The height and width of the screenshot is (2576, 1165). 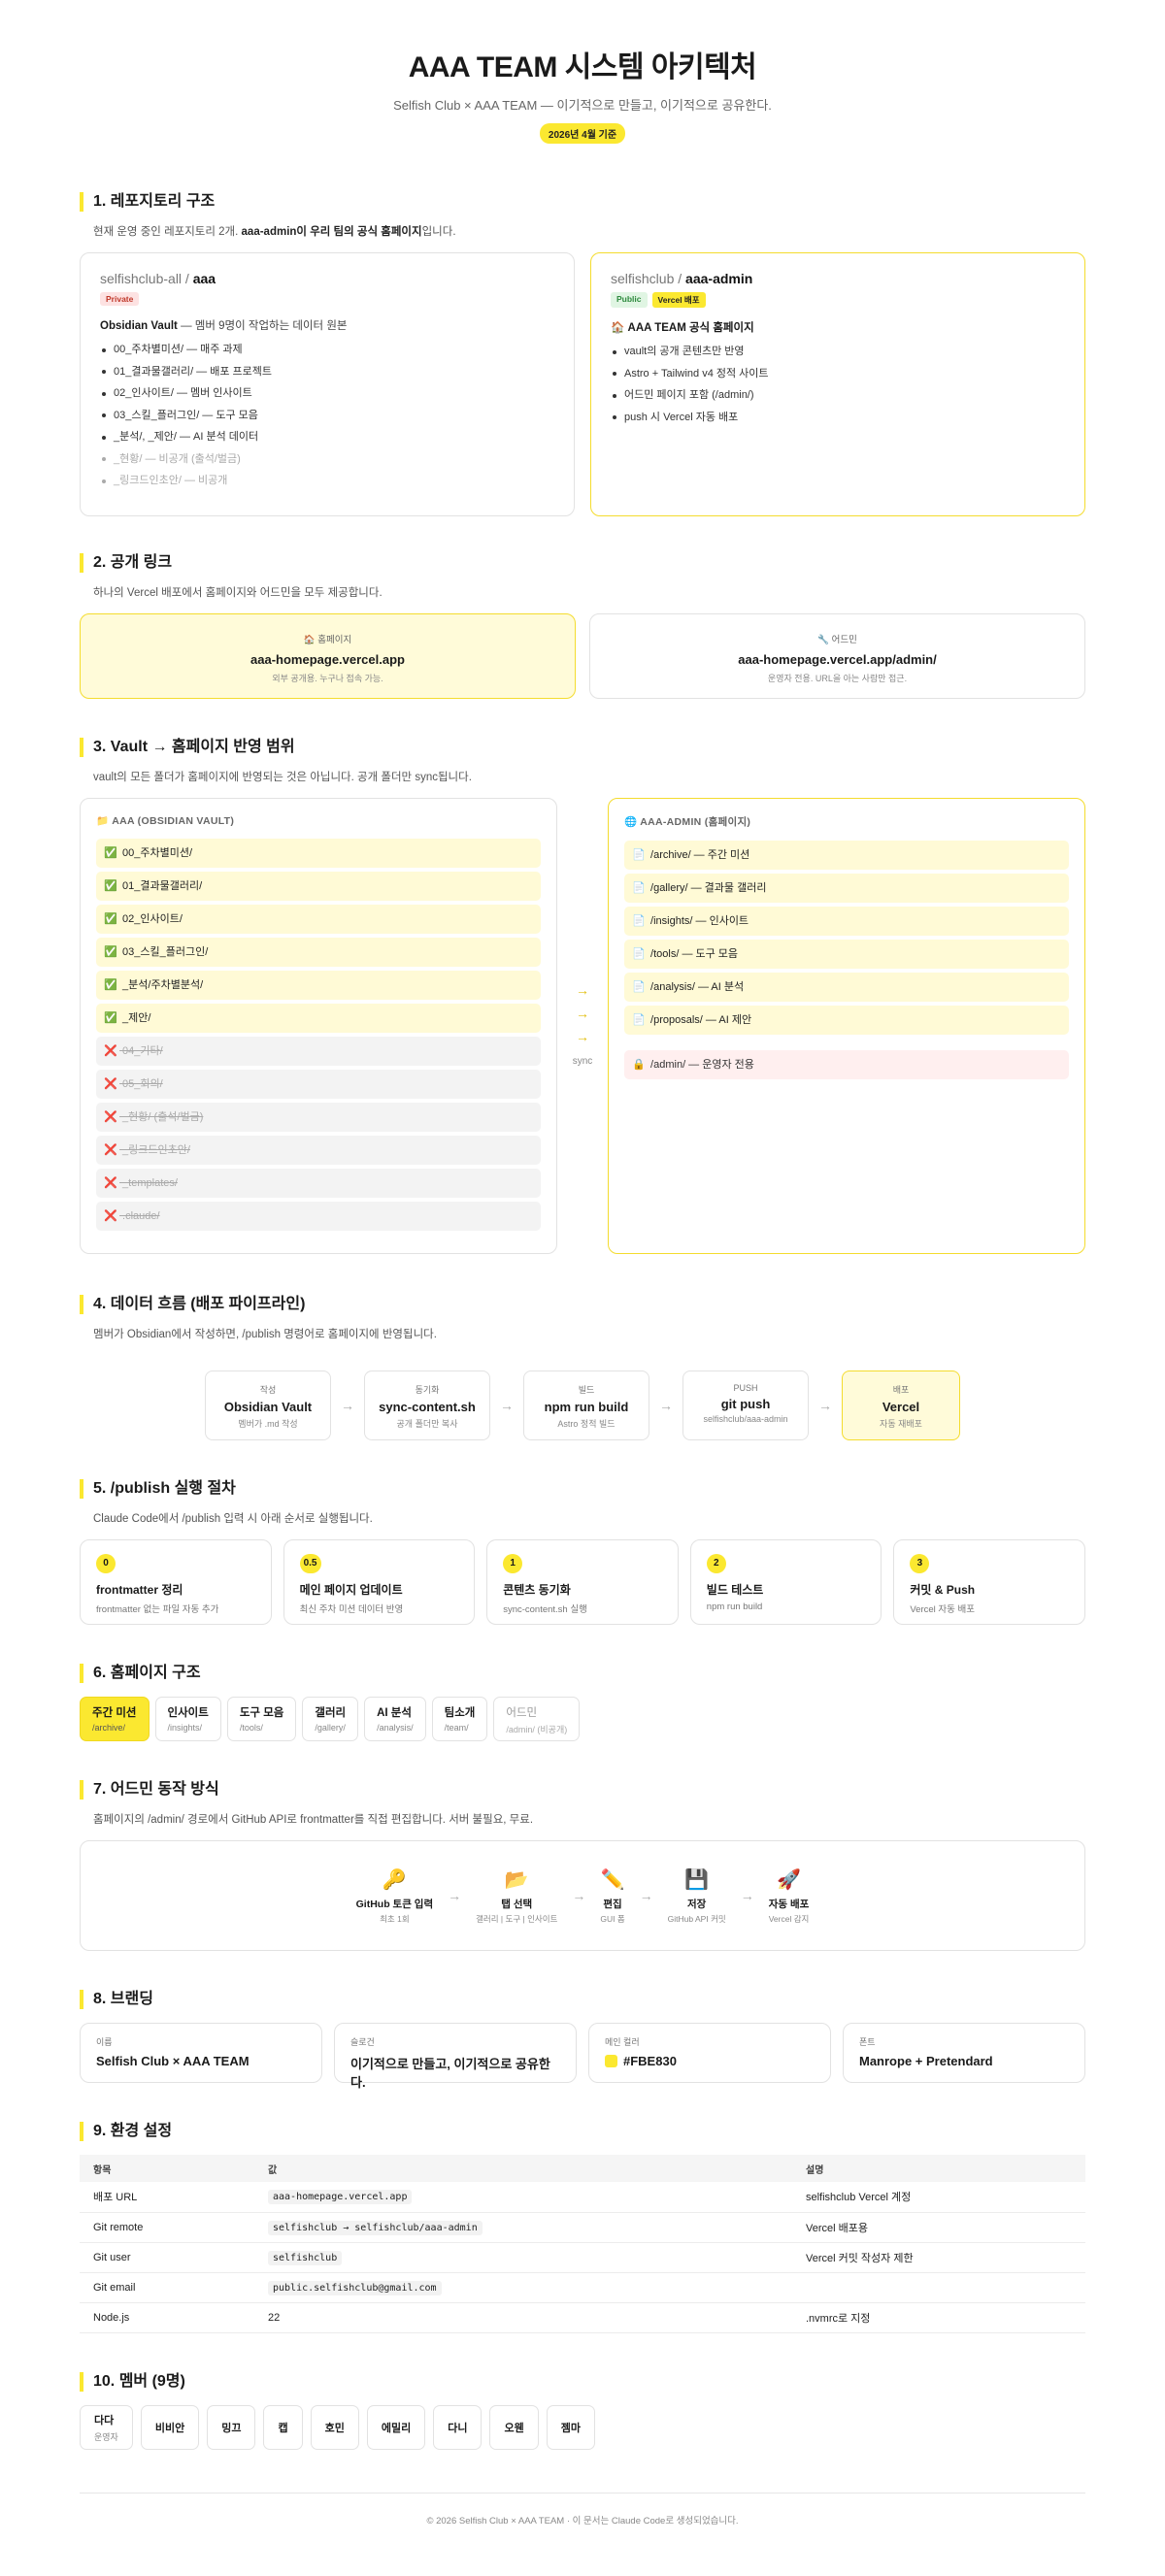 What do you see at coordinates (104, 2420) in the screenshot?
I see `member-name: 다다` at bounding box center [104, 2420].